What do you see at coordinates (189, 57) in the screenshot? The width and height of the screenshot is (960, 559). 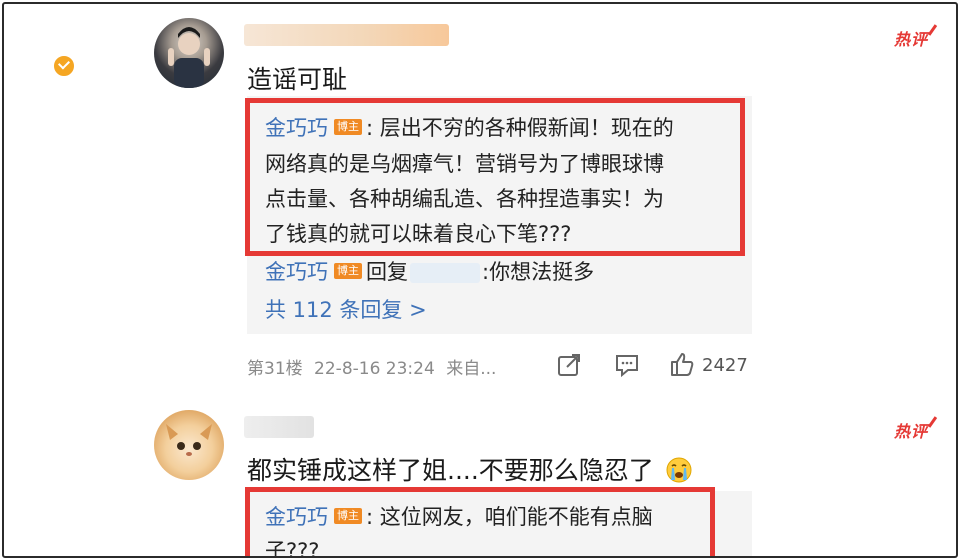 I see `avatar-person-icon` at bounding box center [189, 57].